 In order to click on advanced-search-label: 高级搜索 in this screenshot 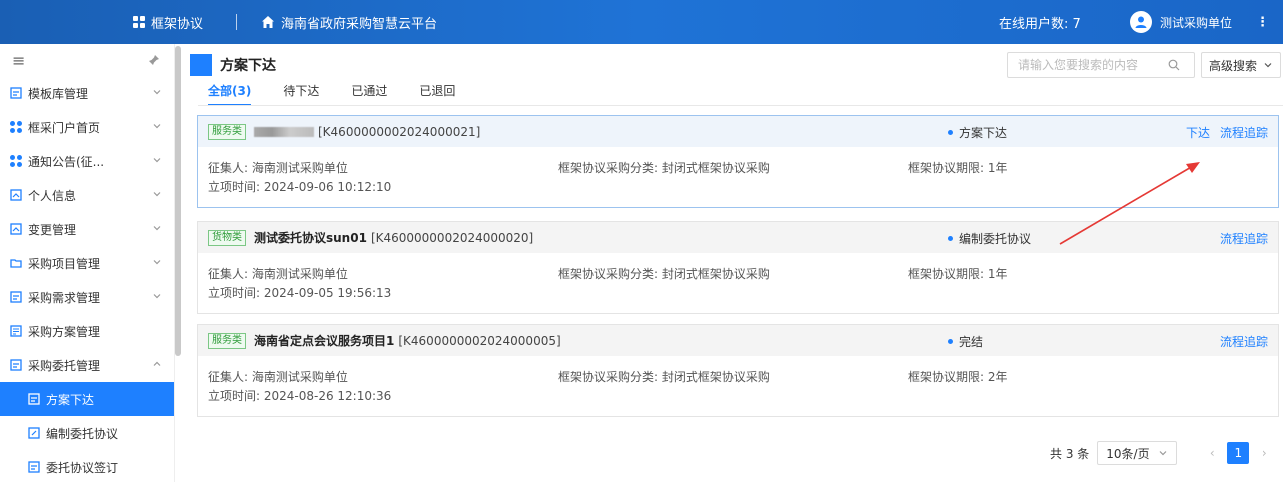, I will do `click(1232, 65)`.